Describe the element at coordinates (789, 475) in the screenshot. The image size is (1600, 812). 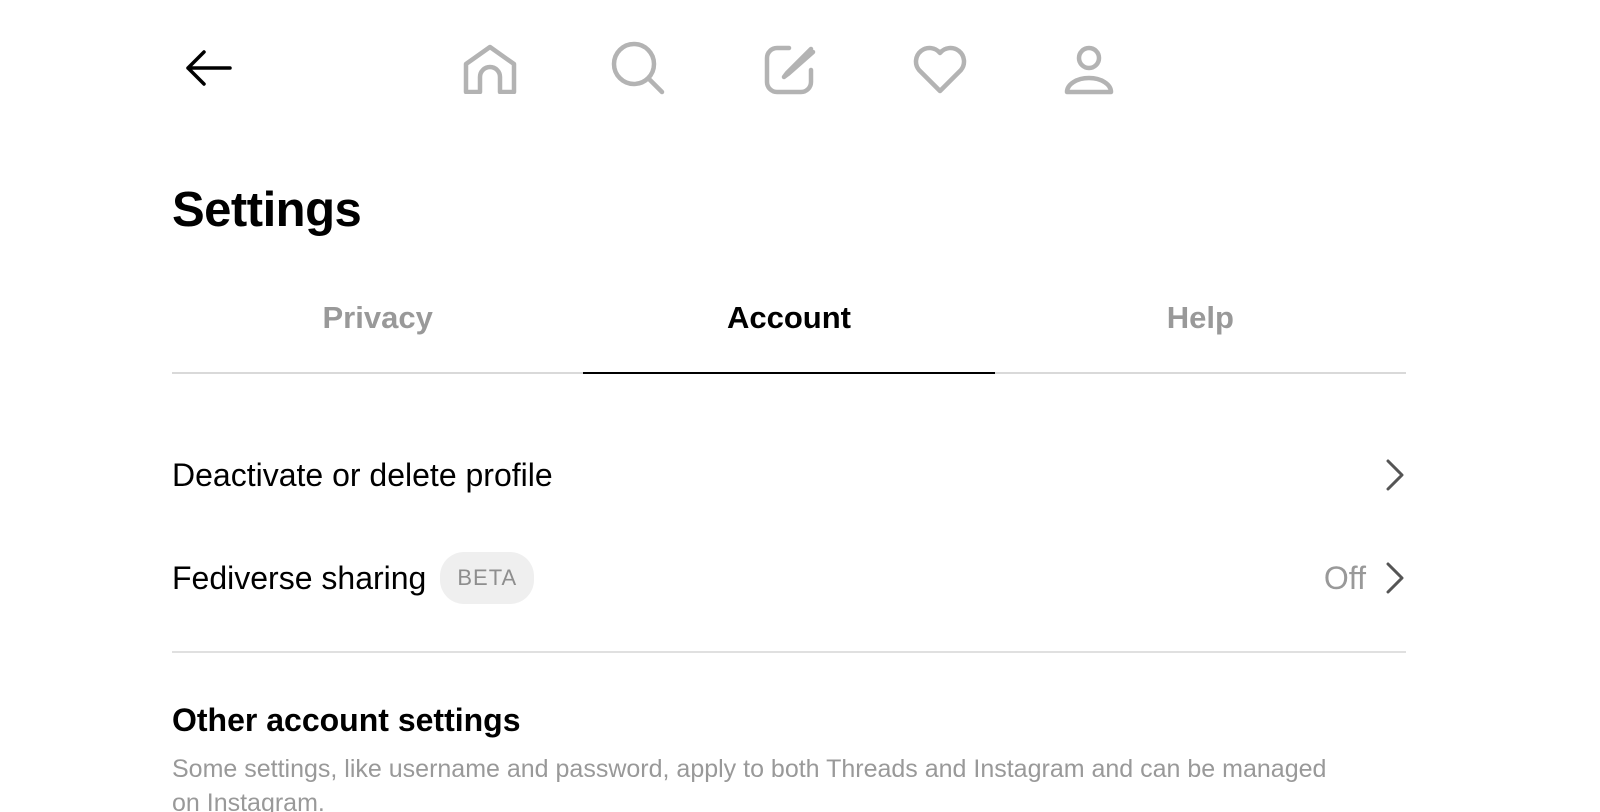
I see `deactivate-delete-row: Deactivate or delete profile` at that location.